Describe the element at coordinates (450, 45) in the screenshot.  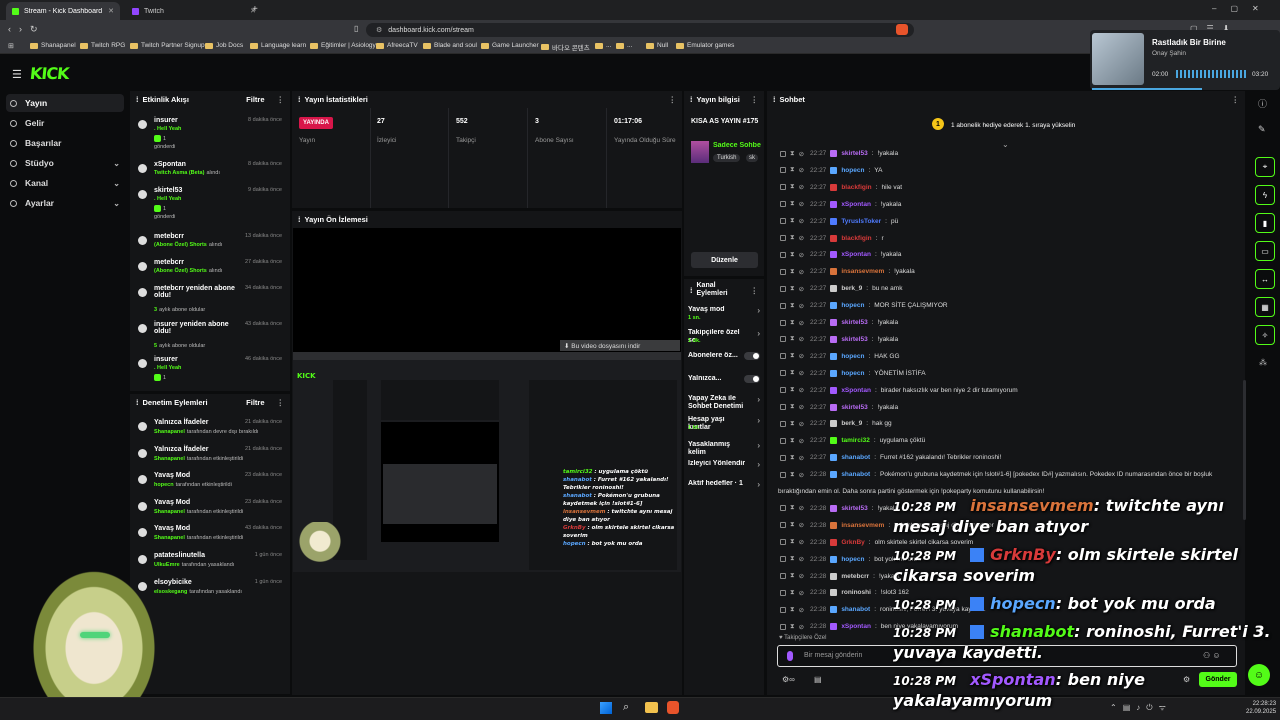
I see `bookmark-item: Blade and soul` at that location.